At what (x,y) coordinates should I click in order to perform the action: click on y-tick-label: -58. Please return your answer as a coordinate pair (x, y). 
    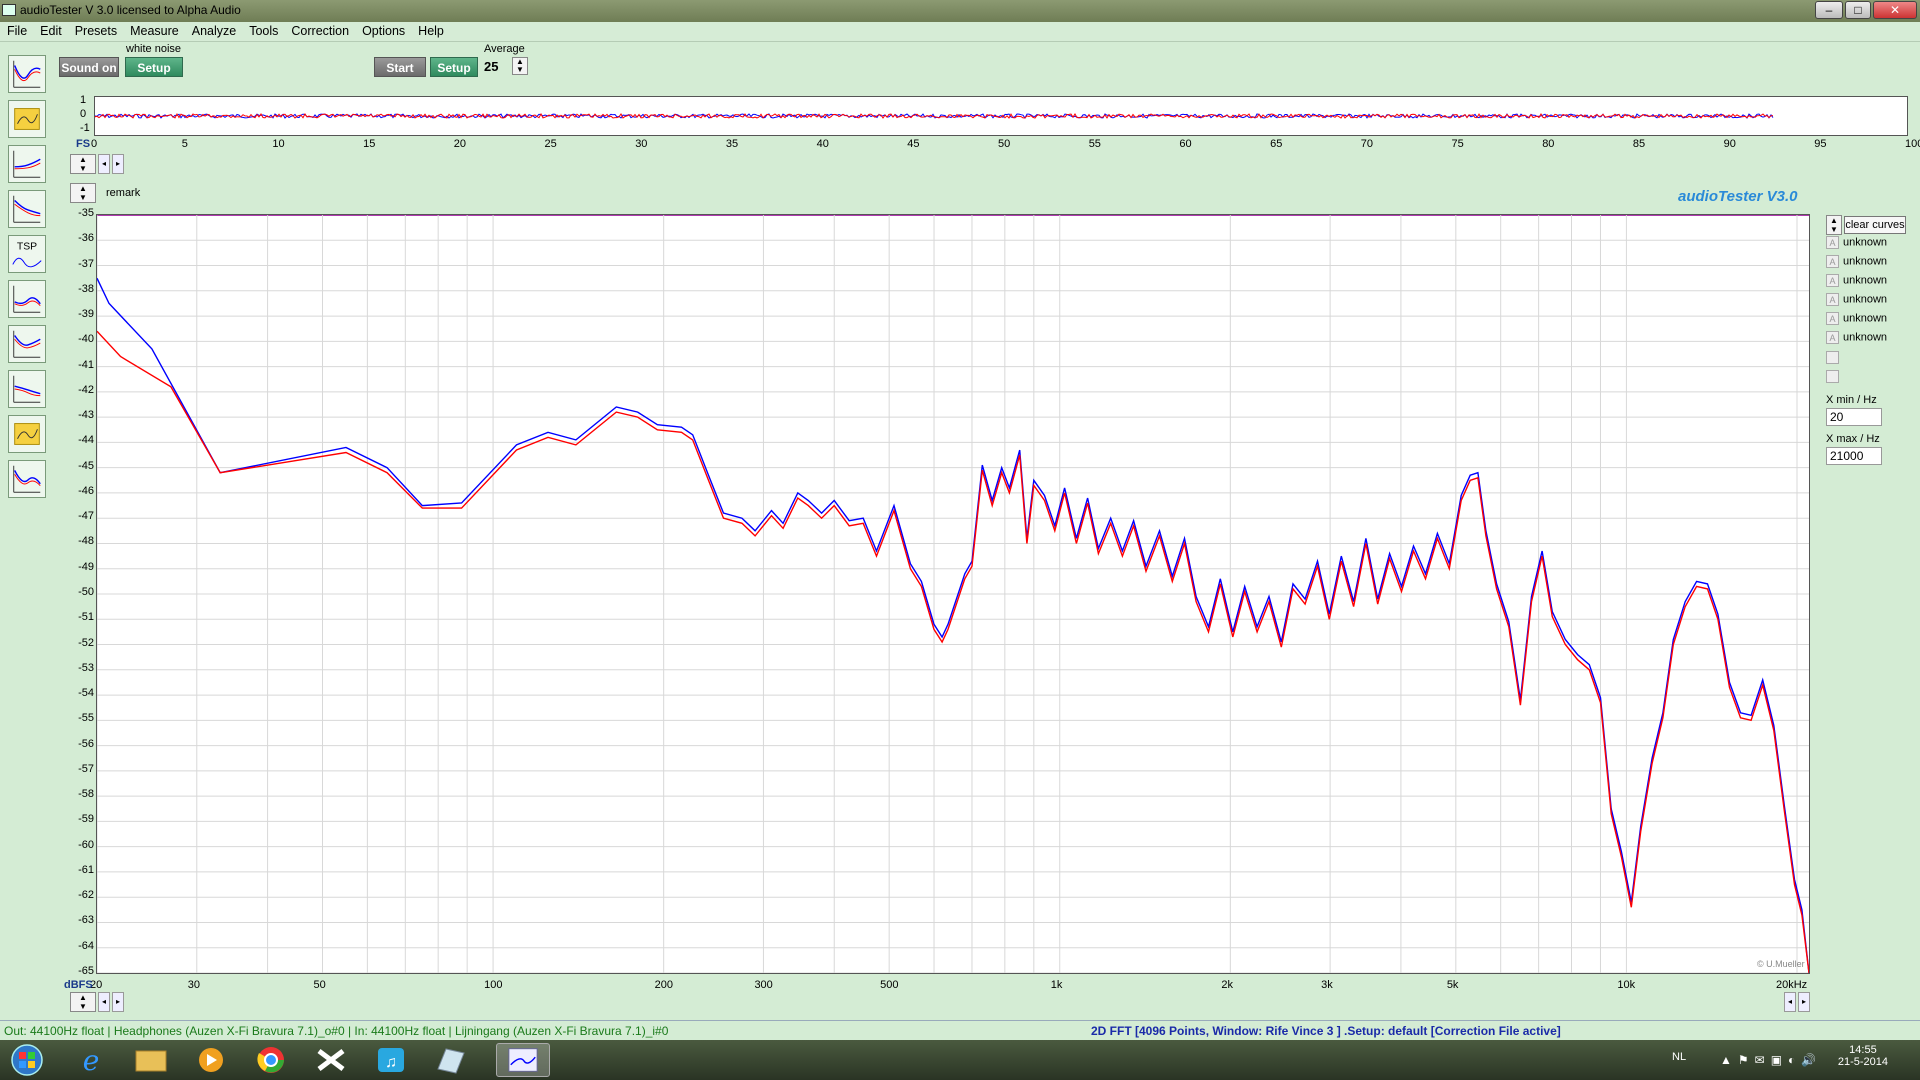
    Looking at the image, I should click on (86, 794).